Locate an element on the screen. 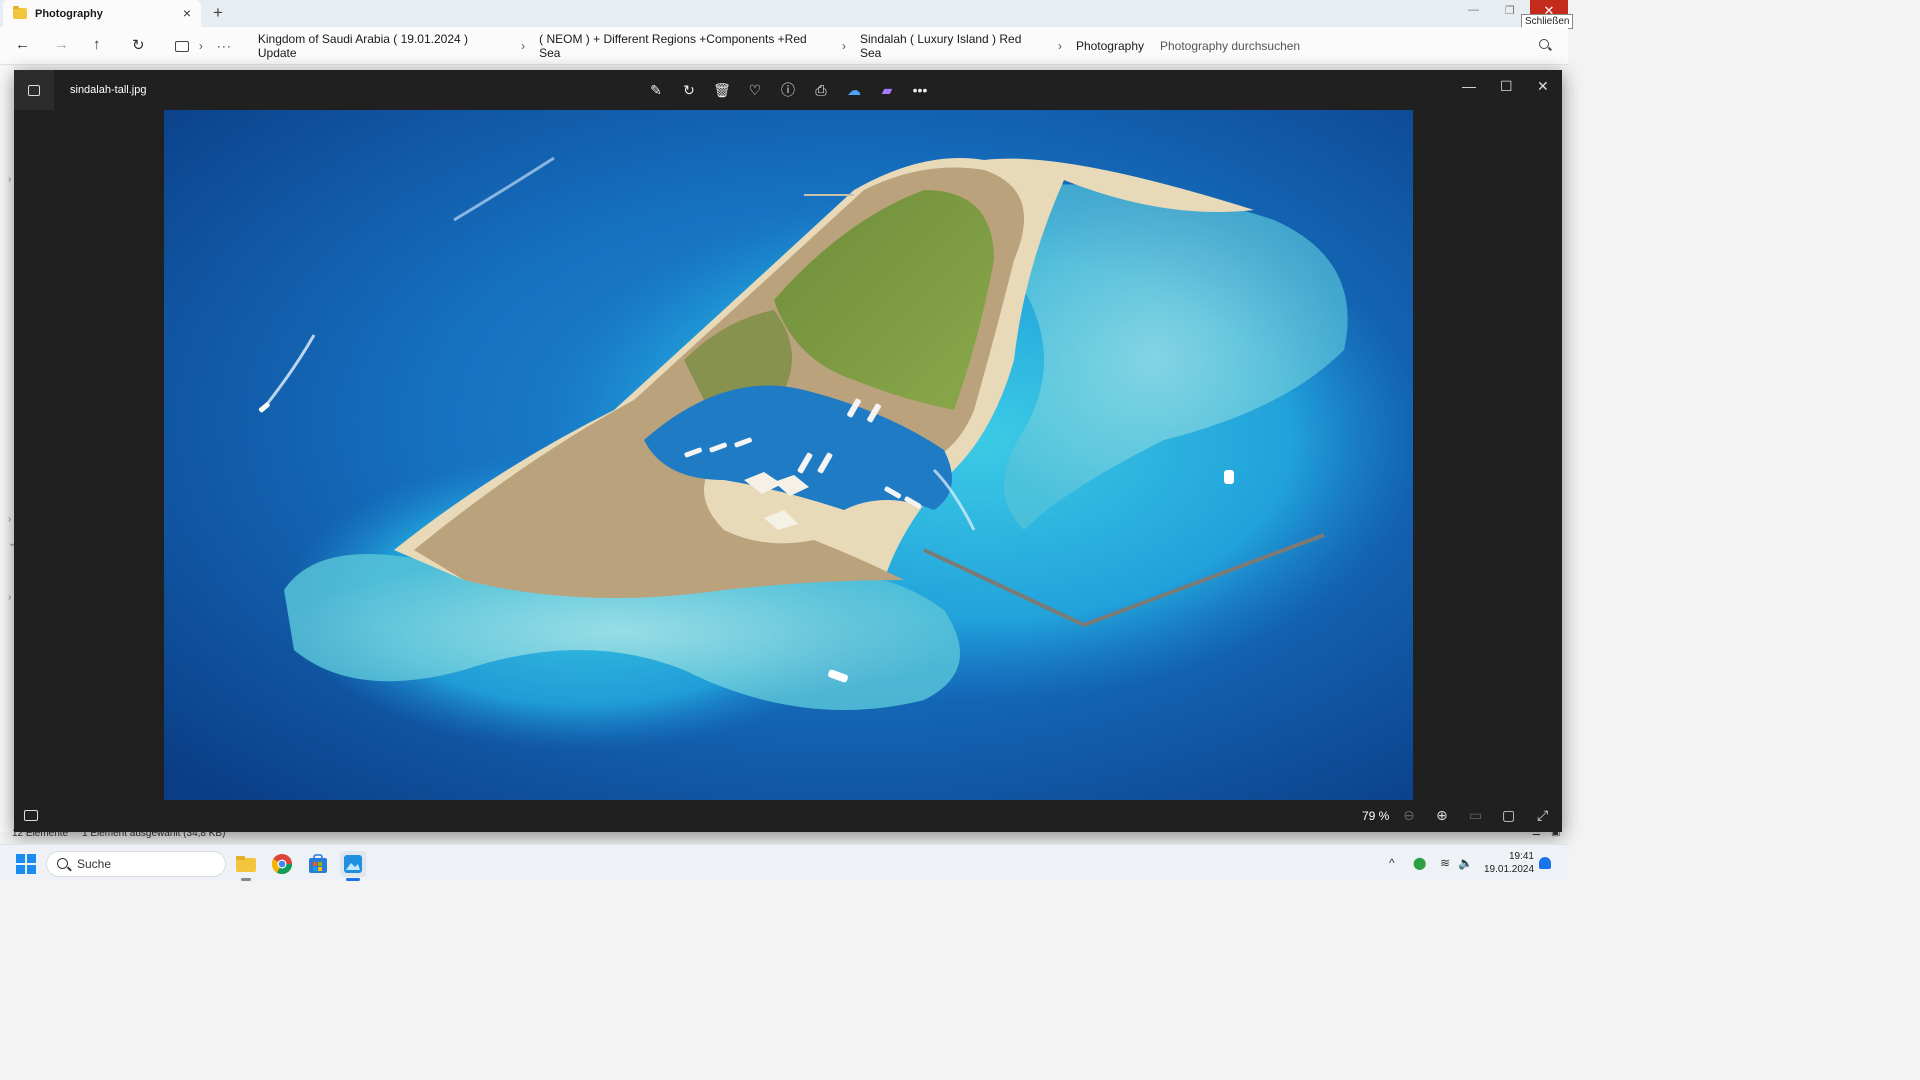 This screenshot has width=1920, height=1080. viewer-toolbar: ✎ ↻ 🗑 ♡ ⓘ ⎙ ☁ ▰ ••• is located at coordinates (788, 90).